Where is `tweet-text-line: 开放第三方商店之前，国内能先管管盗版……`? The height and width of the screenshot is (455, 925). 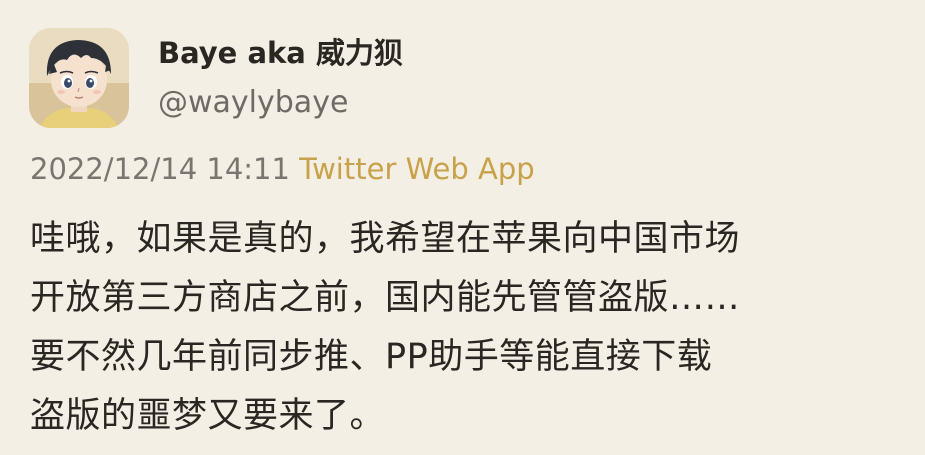 tweet-text-line: 开放第三方商店之前，国内能先管管盗版…… is located at coordinates (385, 298).